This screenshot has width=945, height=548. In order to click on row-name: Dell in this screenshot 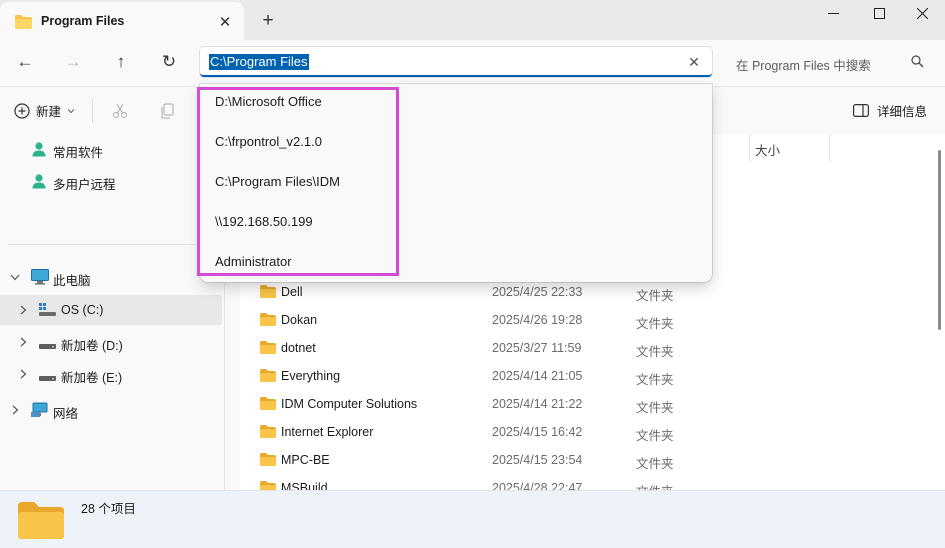, I will do `click(292, 292)`.